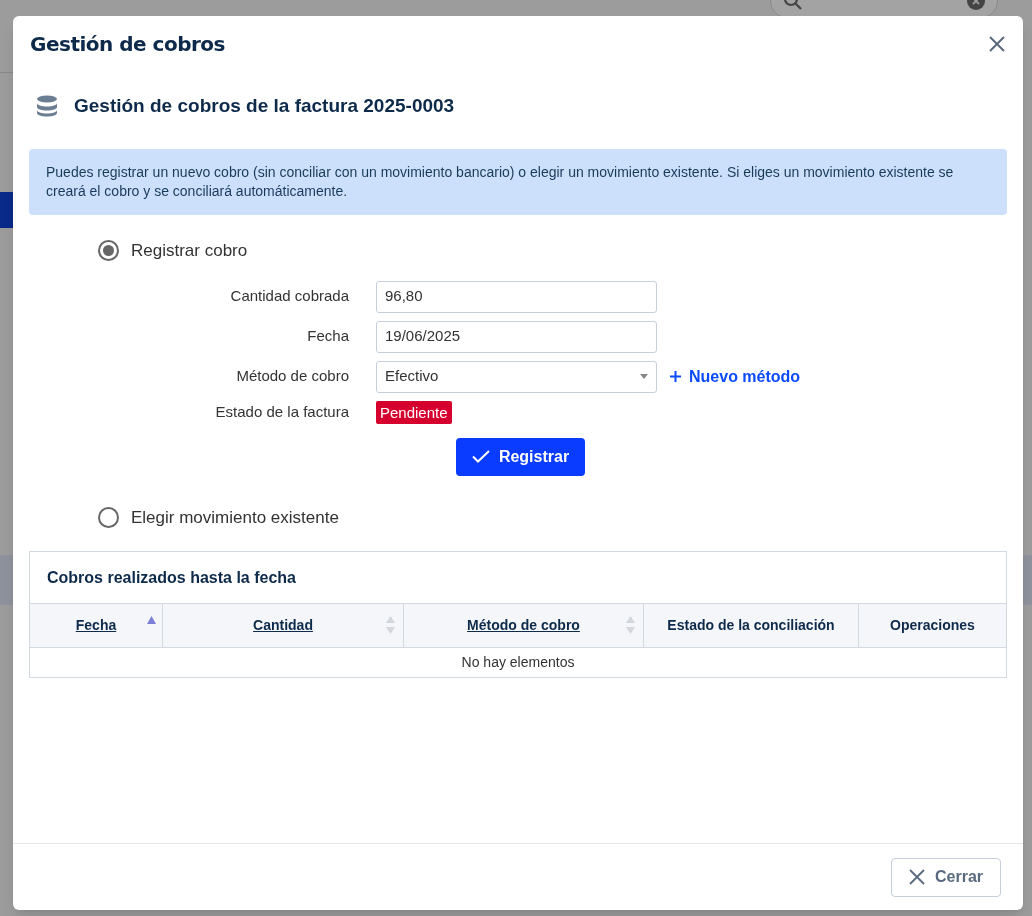  I want to click on amount-field: 96,80, so click(516, 296).